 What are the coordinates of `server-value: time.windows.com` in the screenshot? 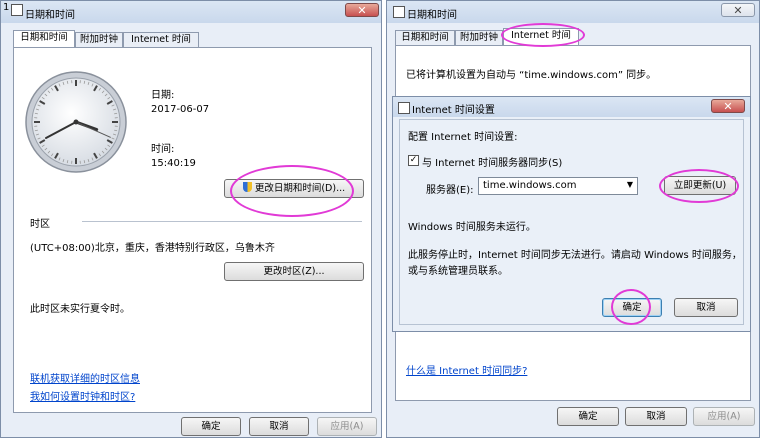 It's located at (530, 185).